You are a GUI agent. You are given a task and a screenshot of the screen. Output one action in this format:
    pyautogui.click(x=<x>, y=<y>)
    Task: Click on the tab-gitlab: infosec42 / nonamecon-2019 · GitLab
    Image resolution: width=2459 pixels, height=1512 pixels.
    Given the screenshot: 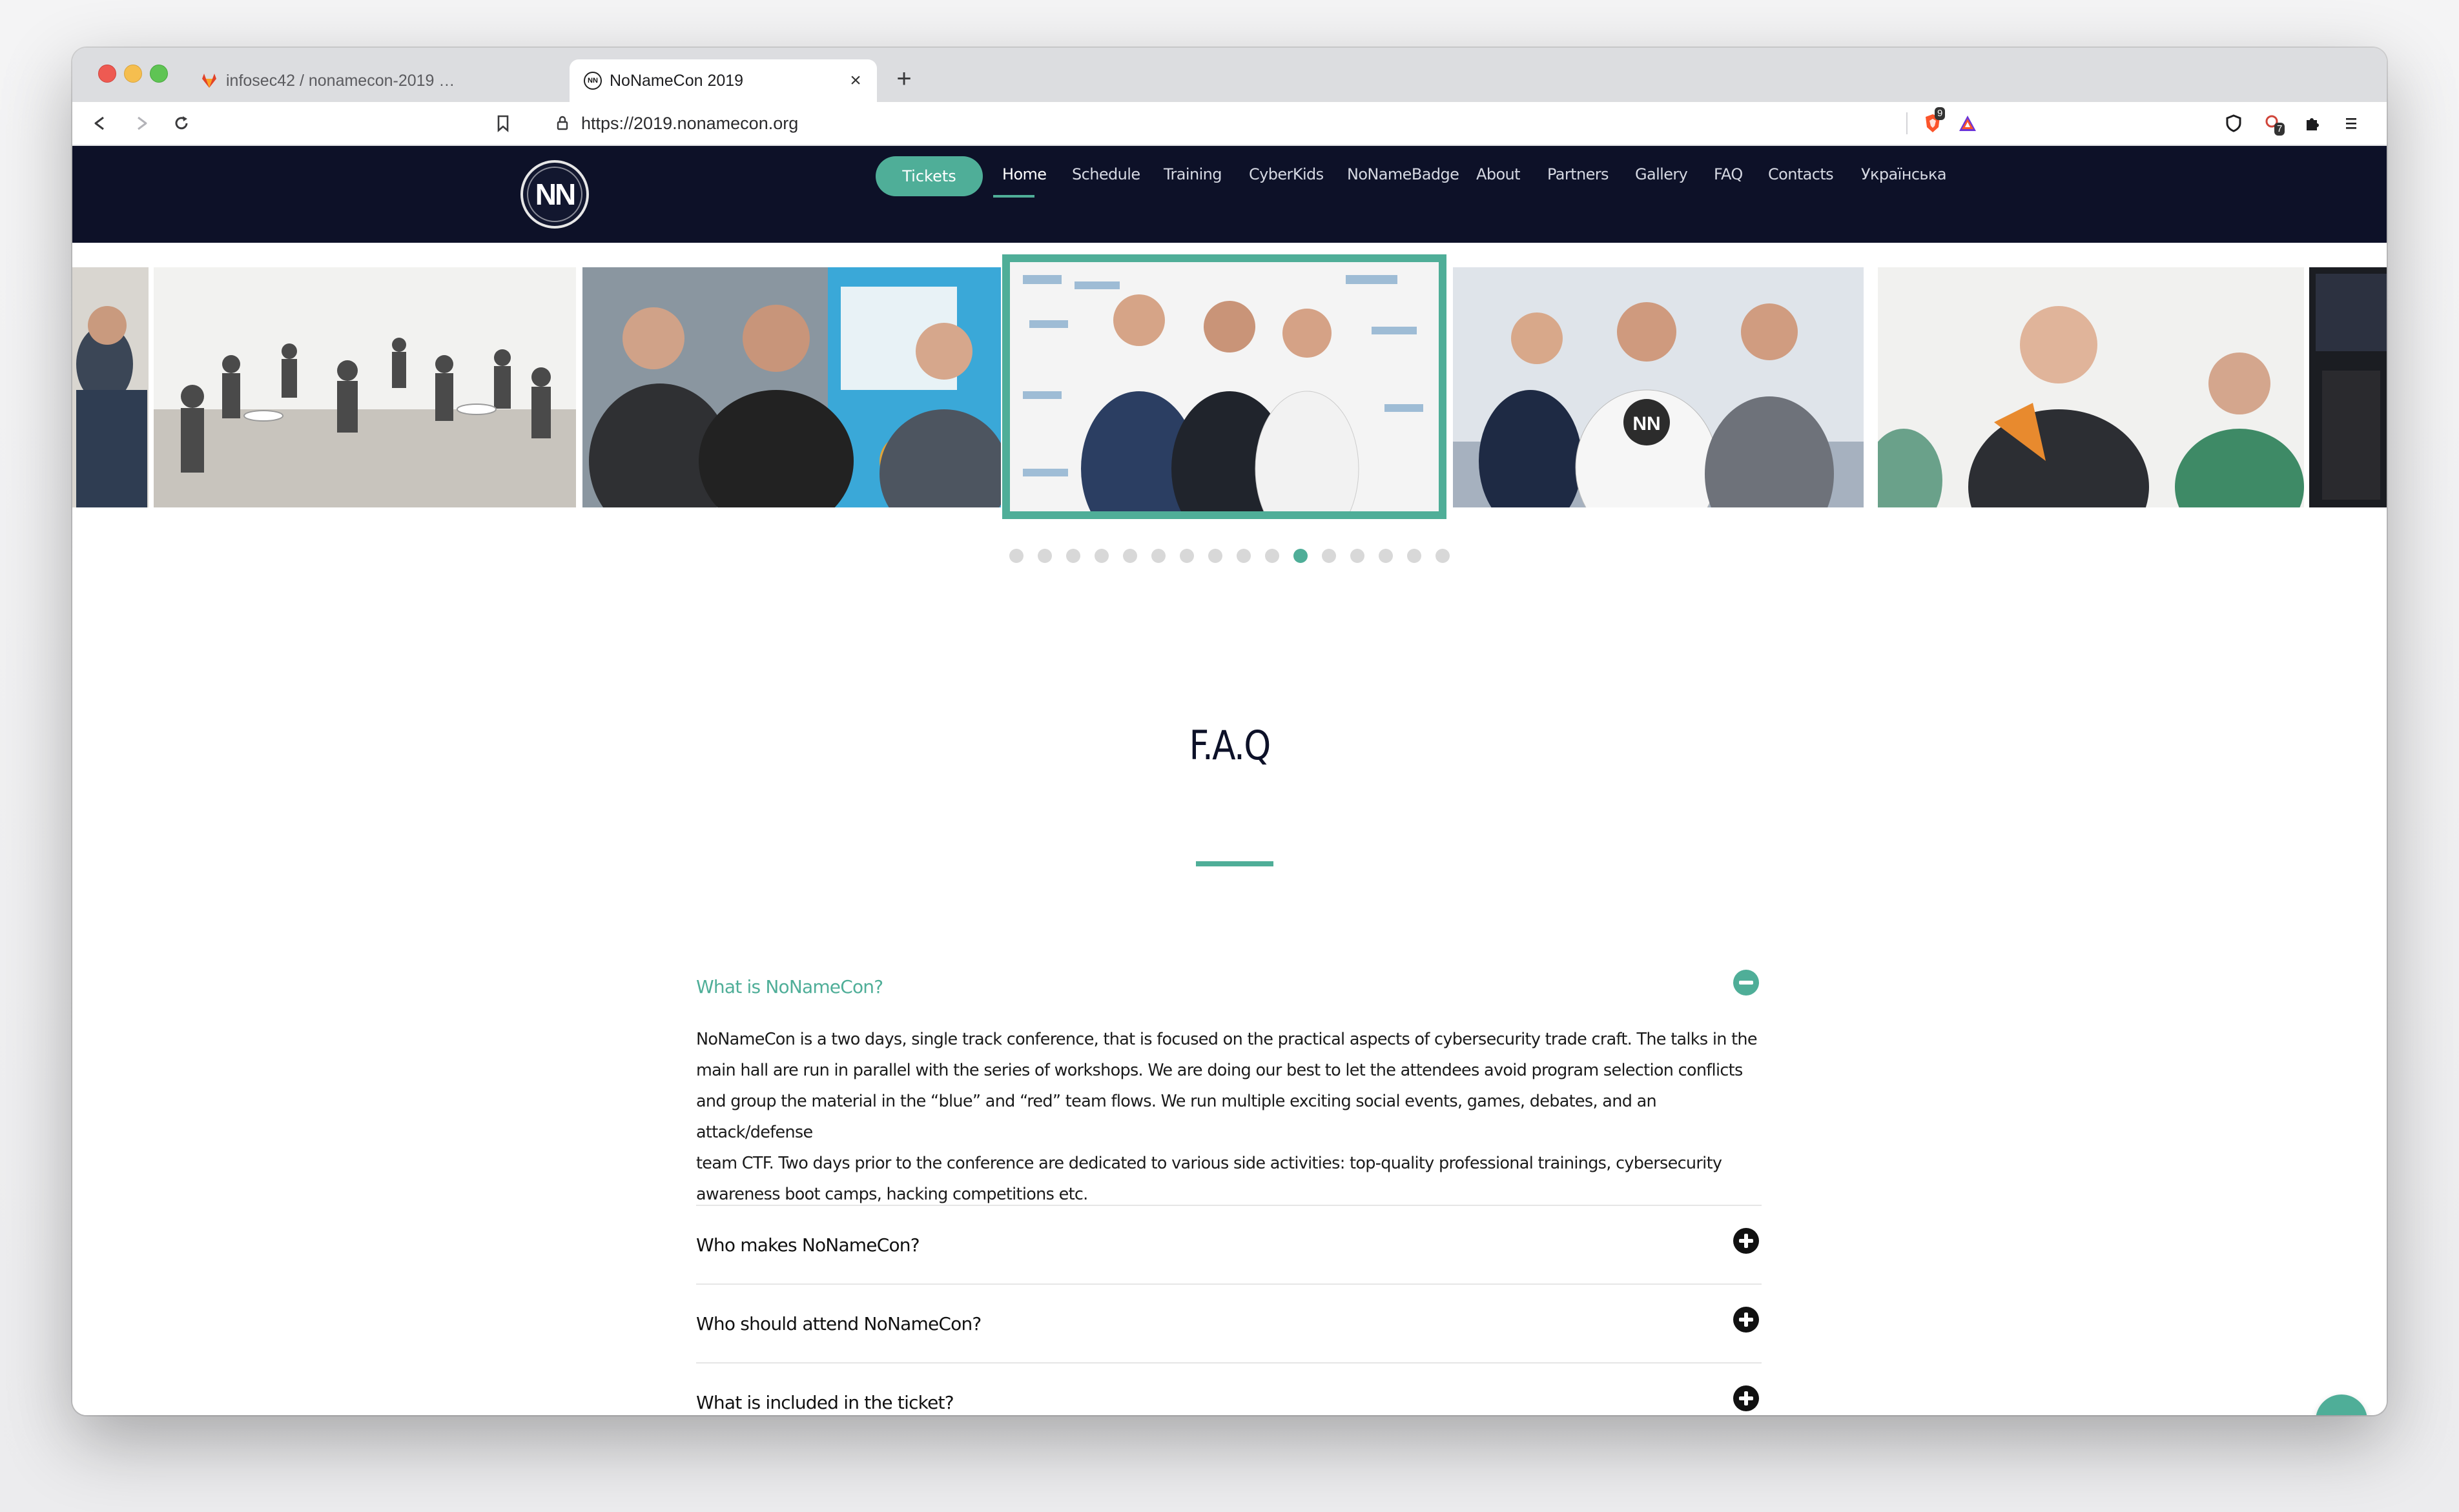 What is the action you would take?
    pyautogui.click(x=375, y=80)
    